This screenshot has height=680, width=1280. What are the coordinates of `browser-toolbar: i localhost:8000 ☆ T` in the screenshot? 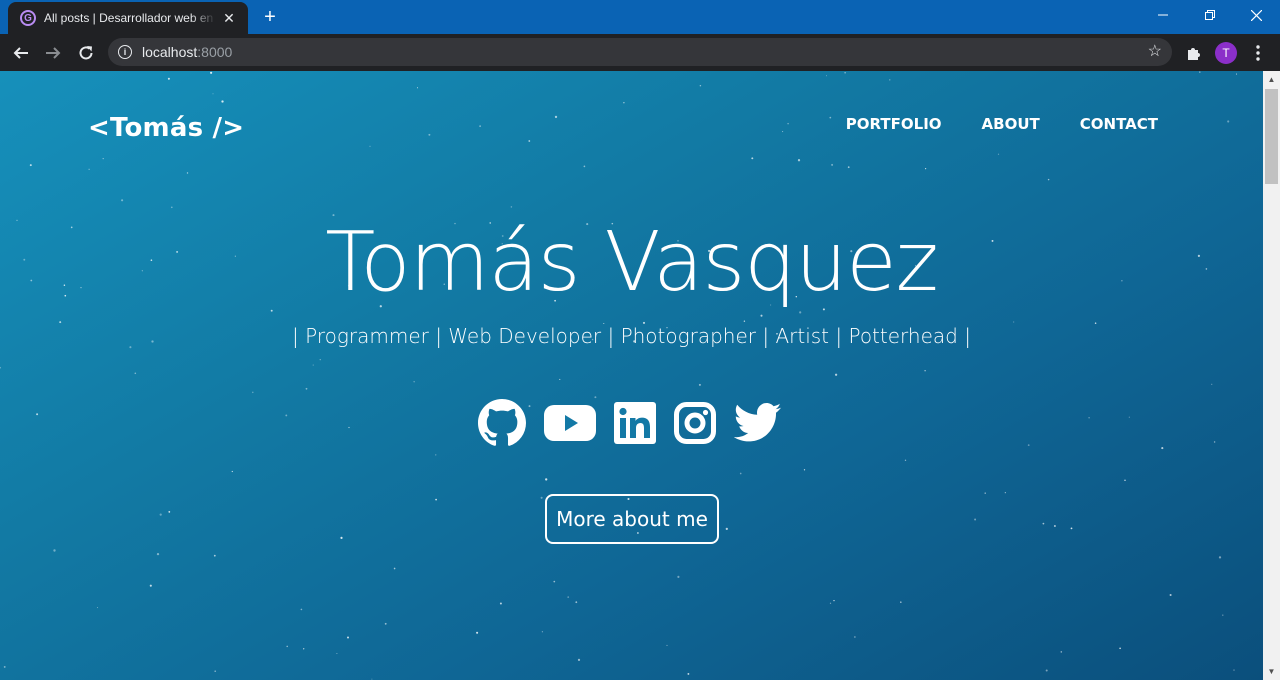 It's located at (640, 52).